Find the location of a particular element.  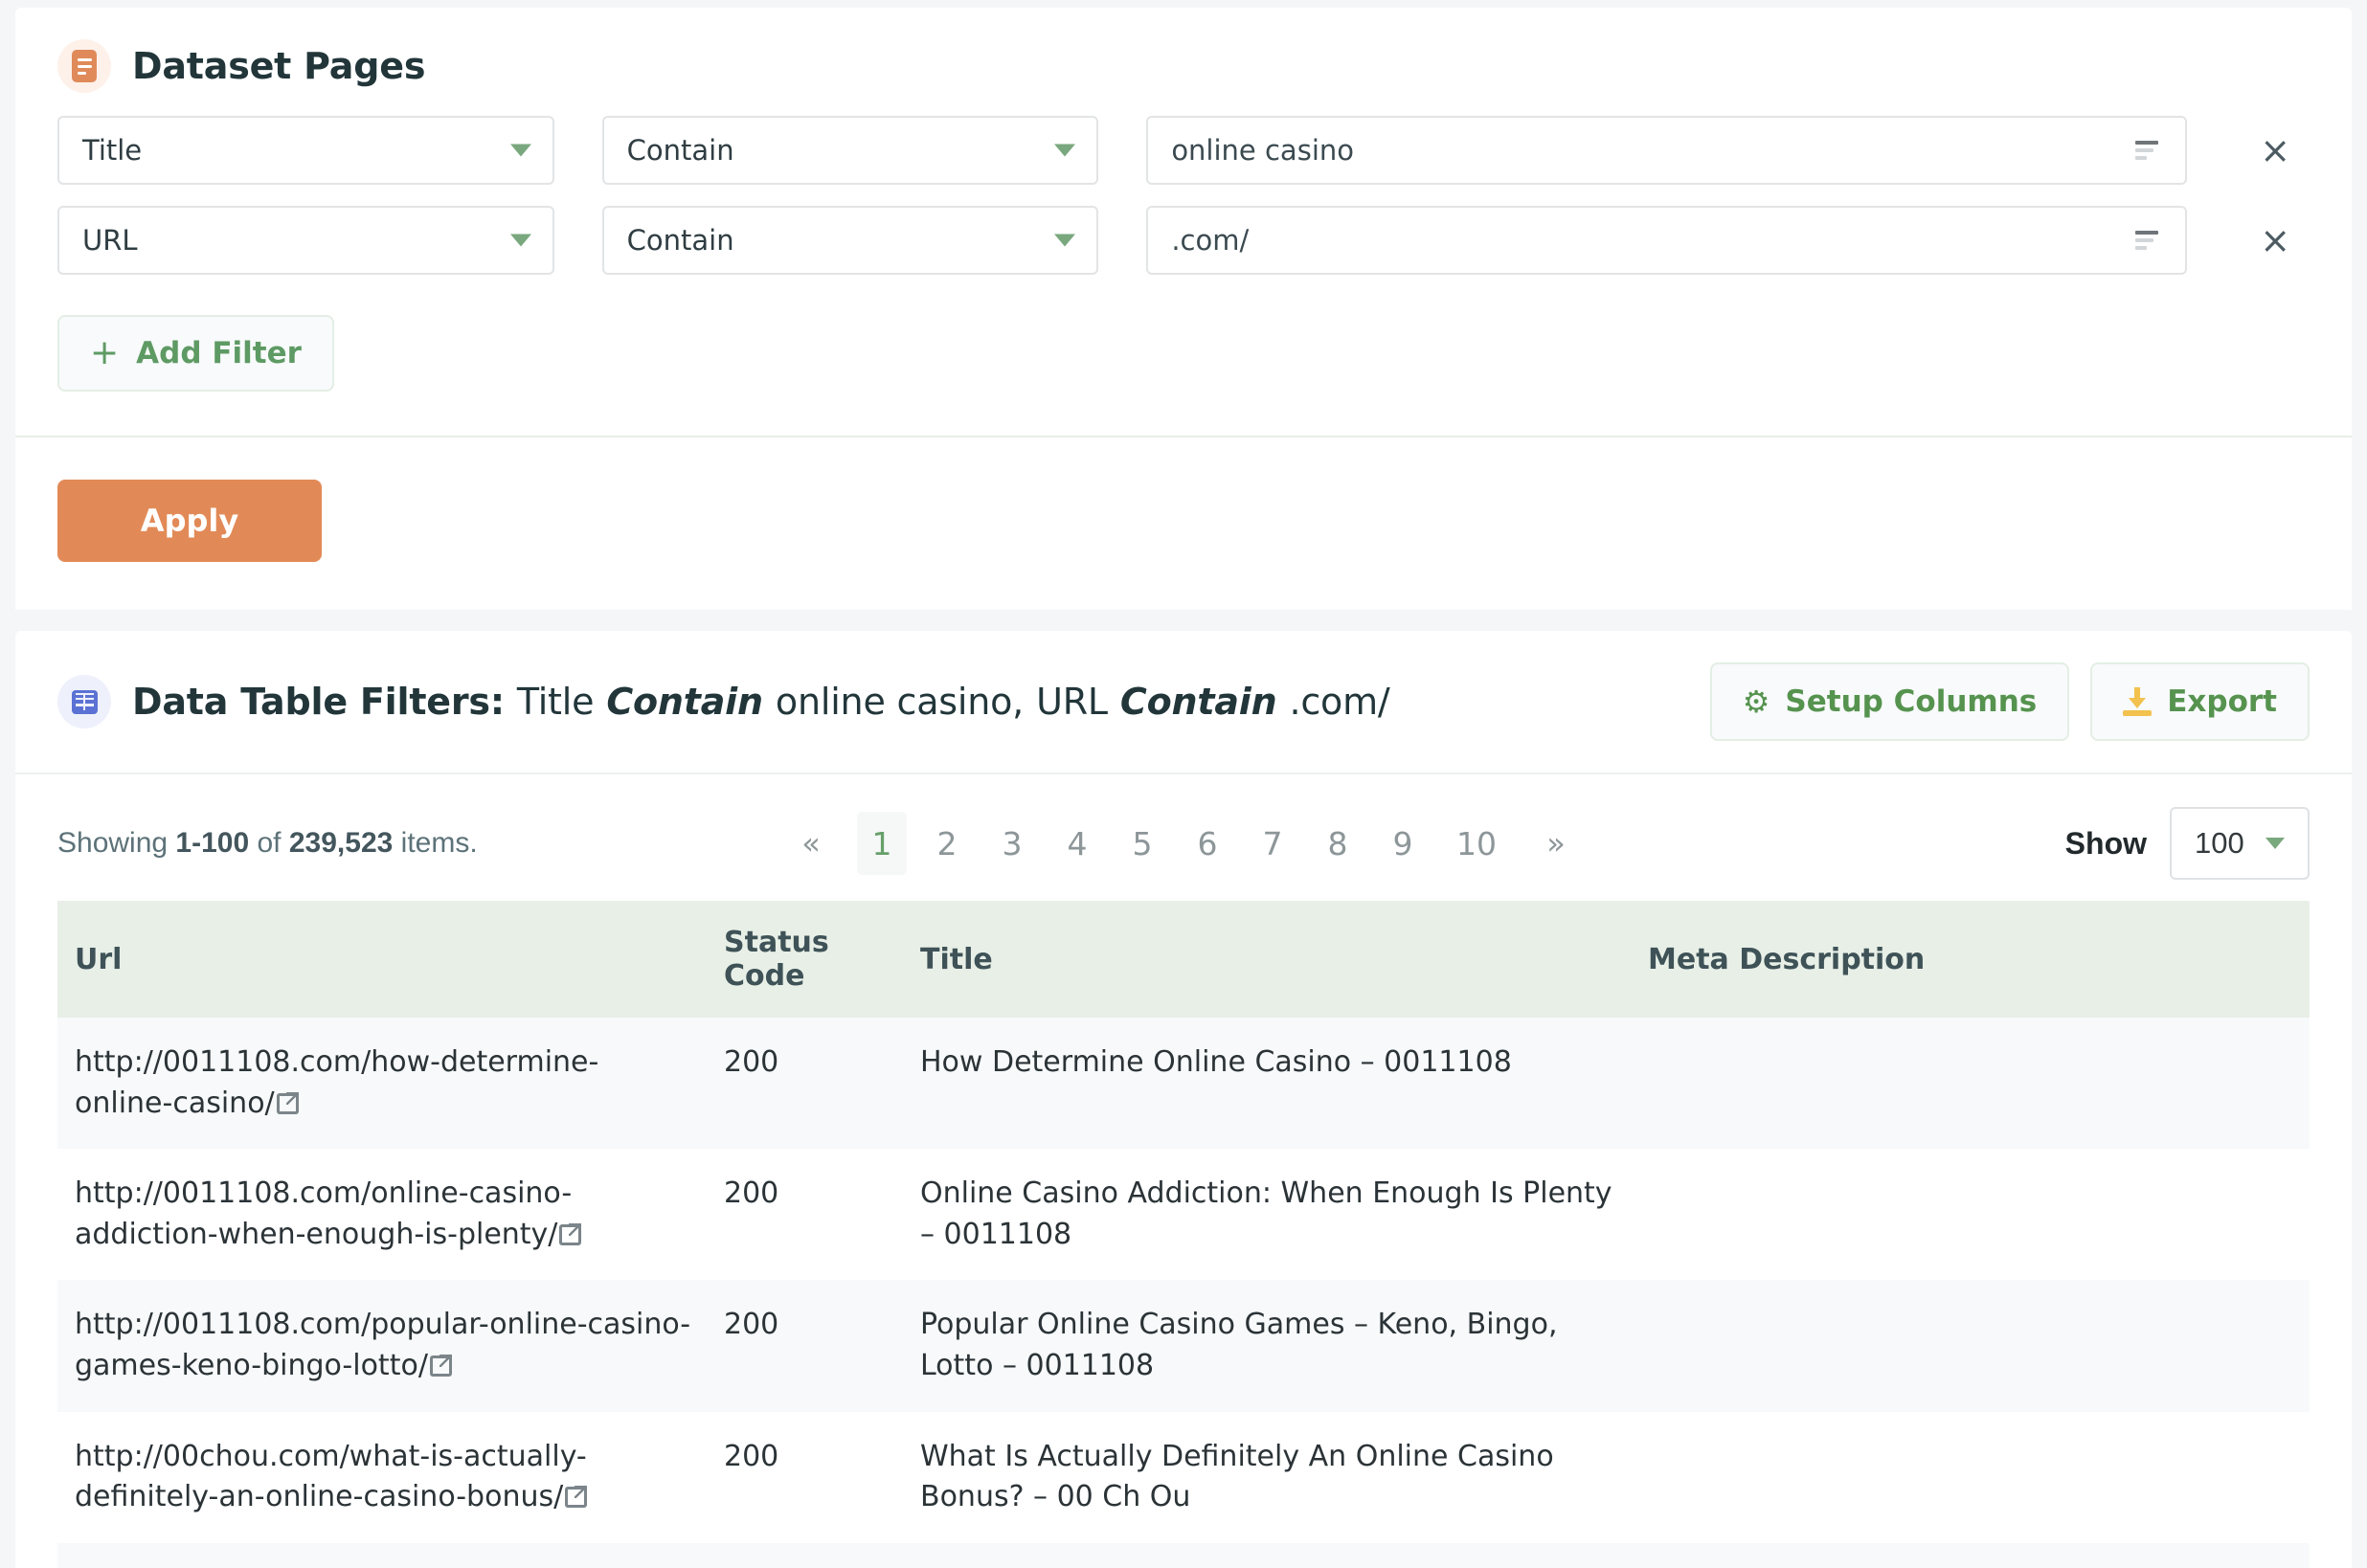

title-op-1: Contain is located at coordinates (684, 702).